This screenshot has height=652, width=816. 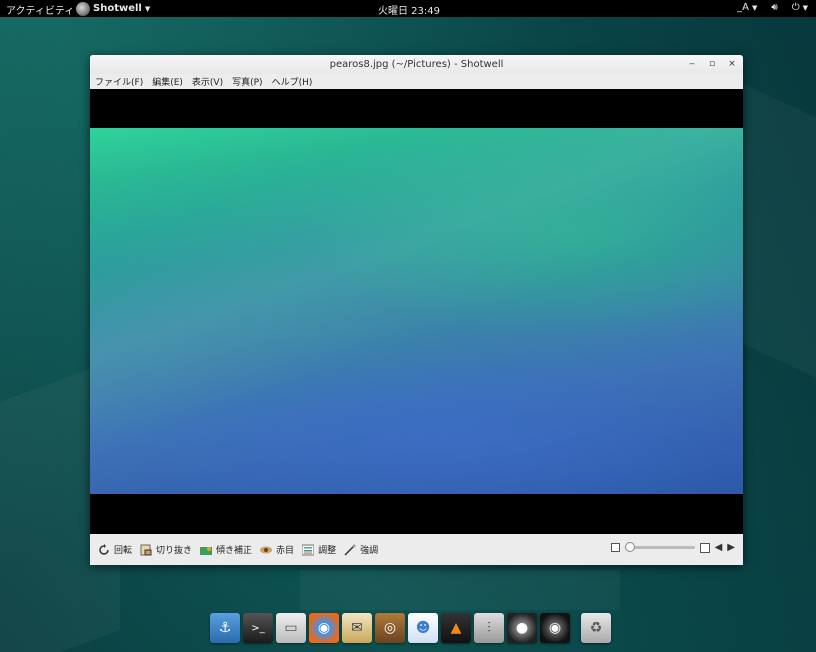 I want to click on menu-edit: 編集(E), so click(x=167, y=81).